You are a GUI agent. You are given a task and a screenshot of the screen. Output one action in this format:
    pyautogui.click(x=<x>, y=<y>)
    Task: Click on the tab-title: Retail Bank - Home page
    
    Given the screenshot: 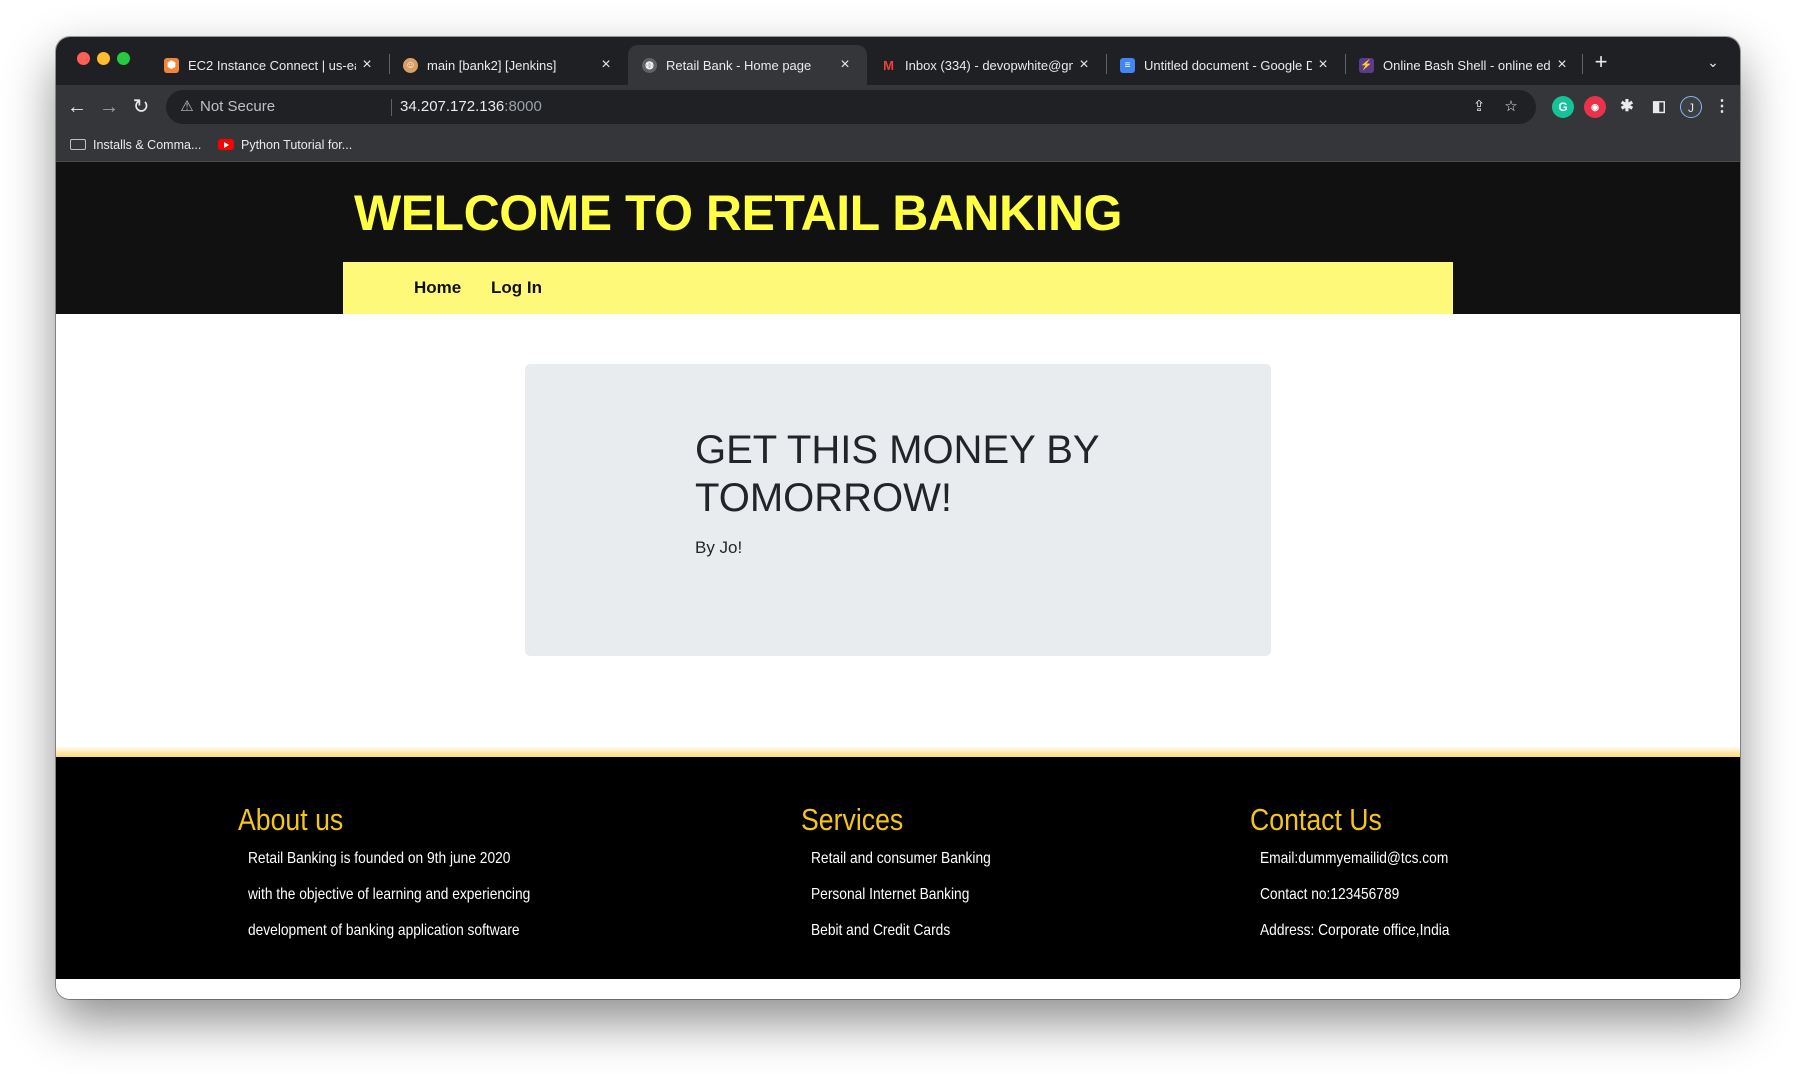 What is the action you would take?
    pyautogui.click(x=739, y=65)
    